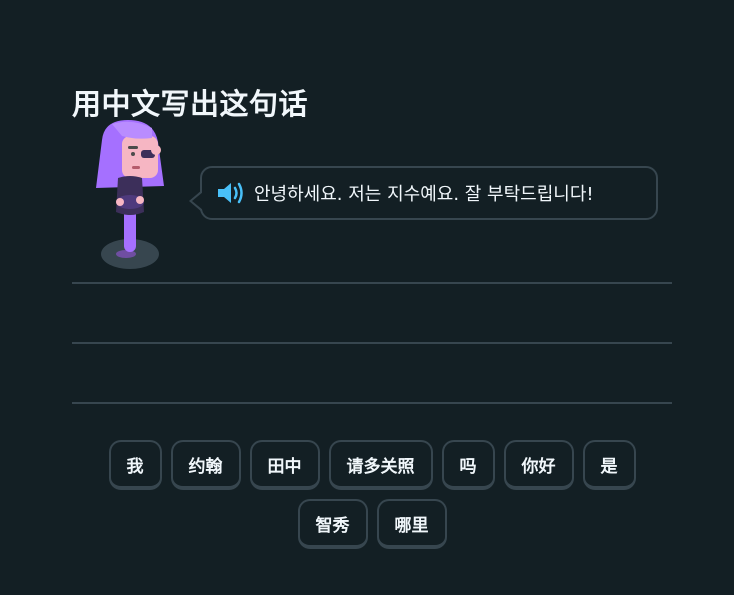  I want to click on speaker-icon, so click(231, 193).